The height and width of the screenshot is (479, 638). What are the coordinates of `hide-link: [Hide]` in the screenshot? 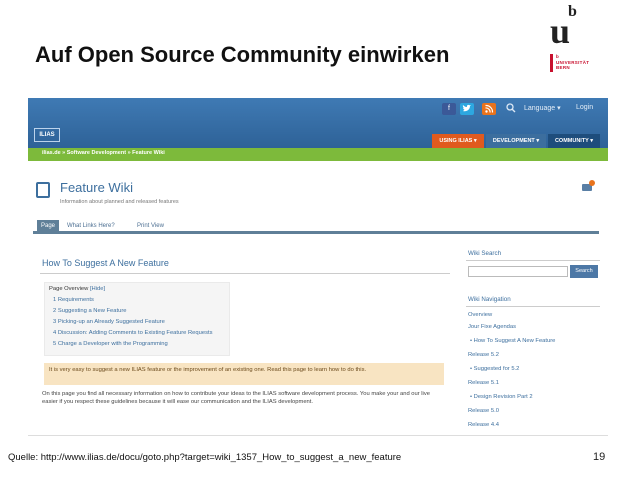 It's located at (97, 289).